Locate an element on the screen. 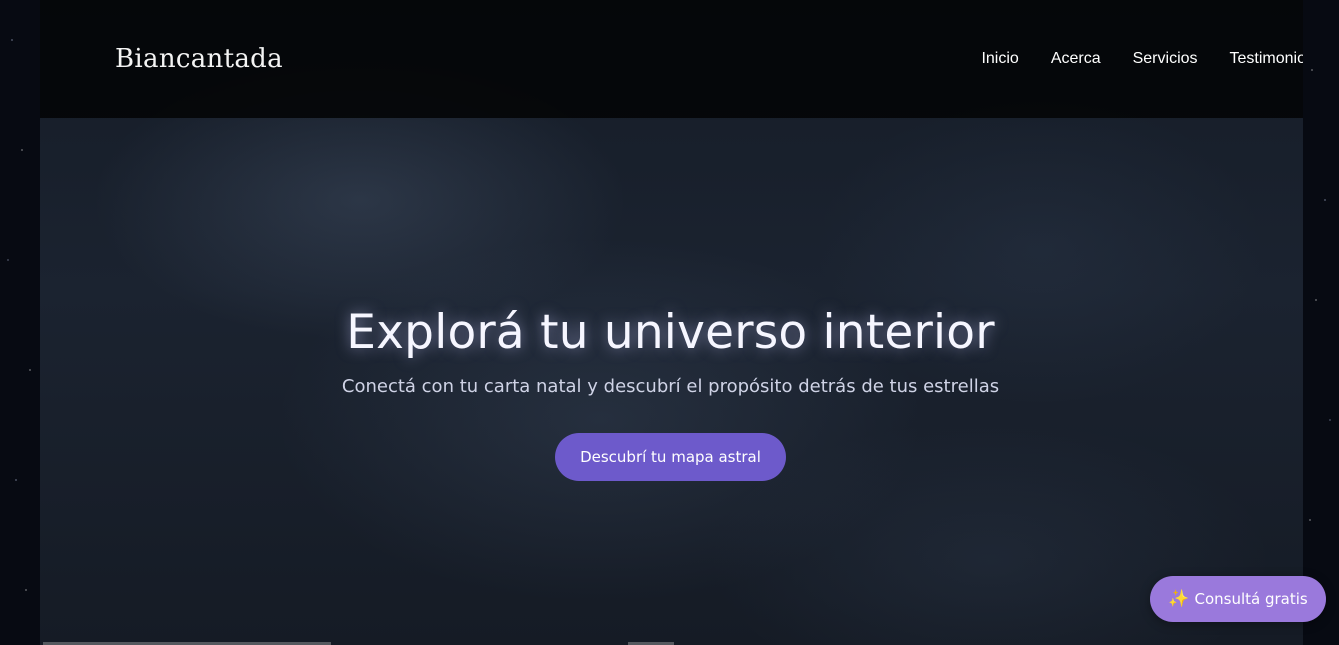 The width and height of the screenshot is (1339, 645). free-consult-label: Consultá gratis is located at coordinates (1251, 599).